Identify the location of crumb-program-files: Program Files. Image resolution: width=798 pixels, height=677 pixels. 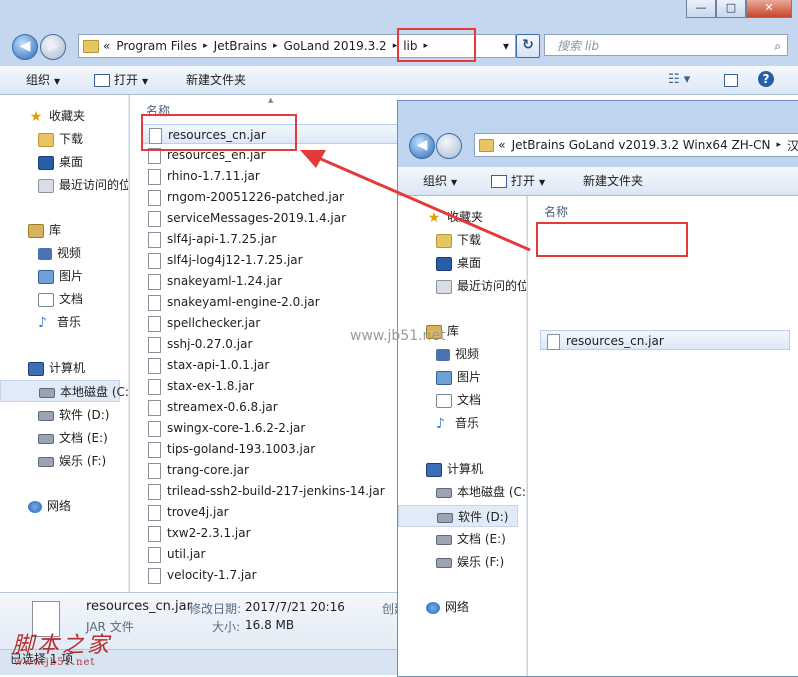
(156, 46).